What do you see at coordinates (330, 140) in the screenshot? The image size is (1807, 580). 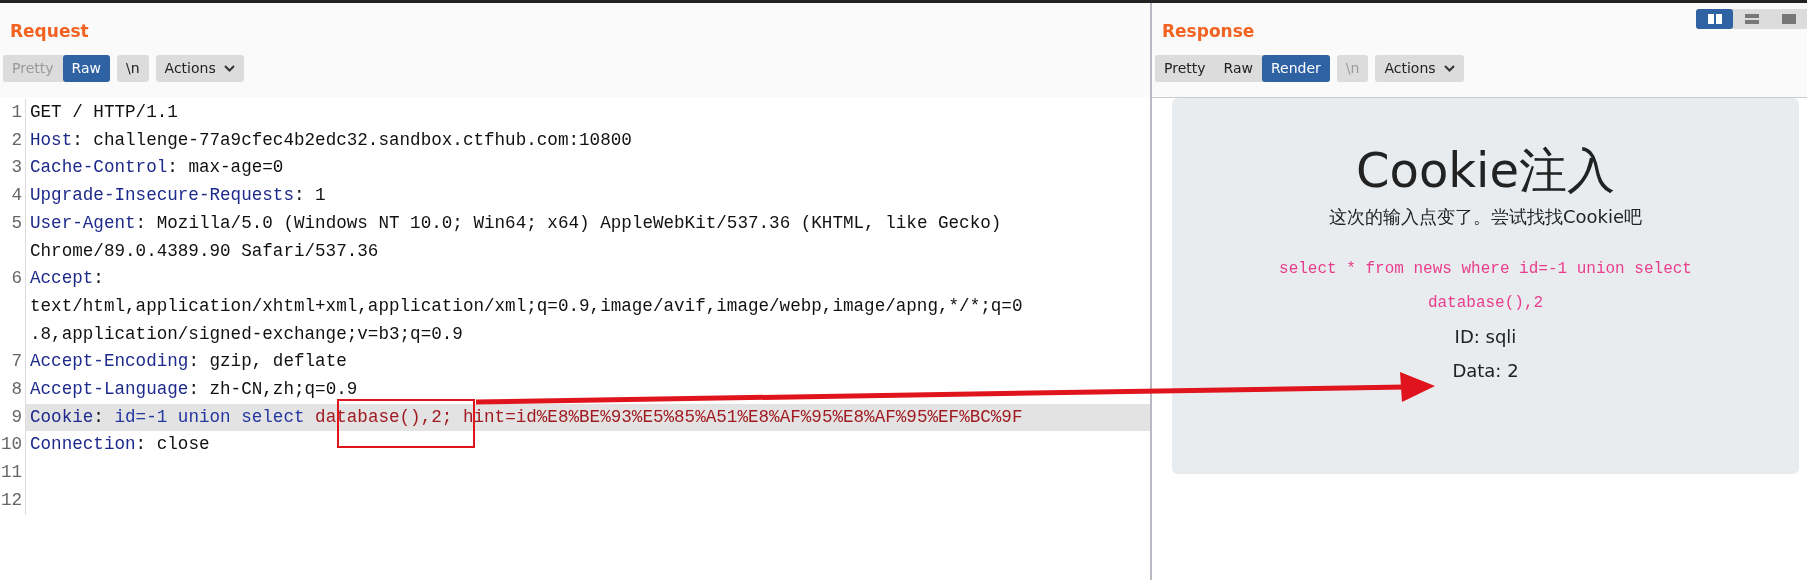 I see `code-text: Host: challenge-77a9cfec4b2edc32.sandbox.ctfhub.com:10800` at bounding box center [330, 140].